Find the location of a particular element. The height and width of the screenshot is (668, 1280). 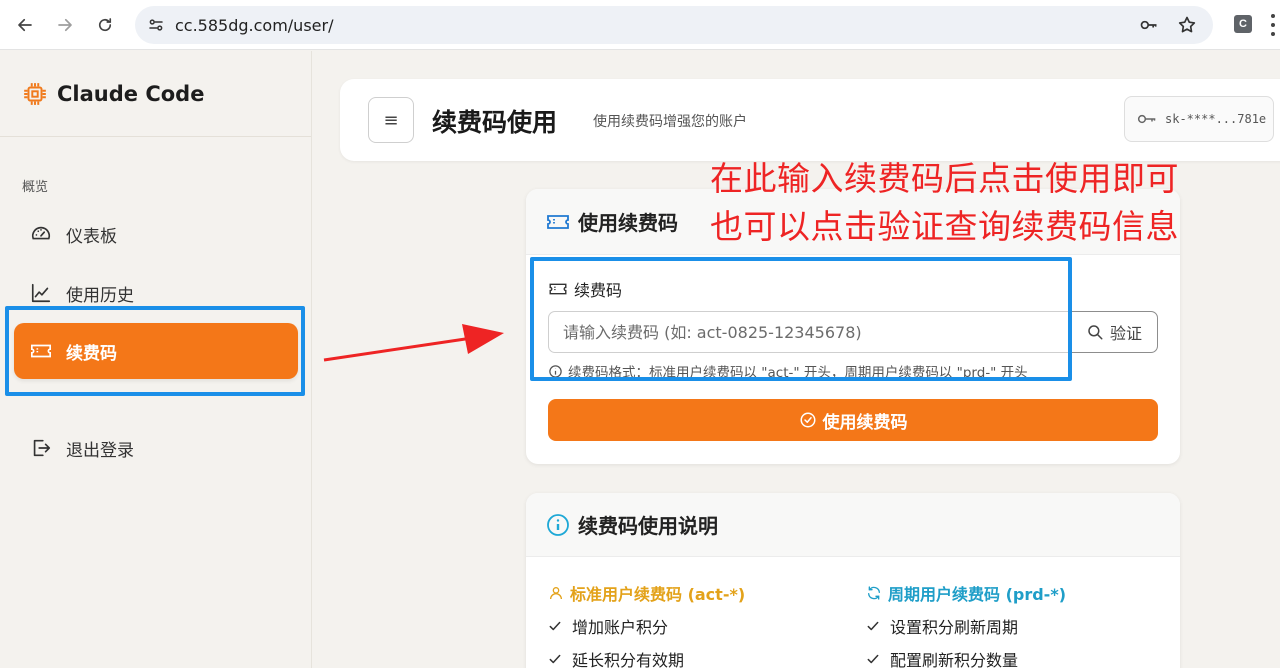

forward-icon is located at coordinates (65, 25).